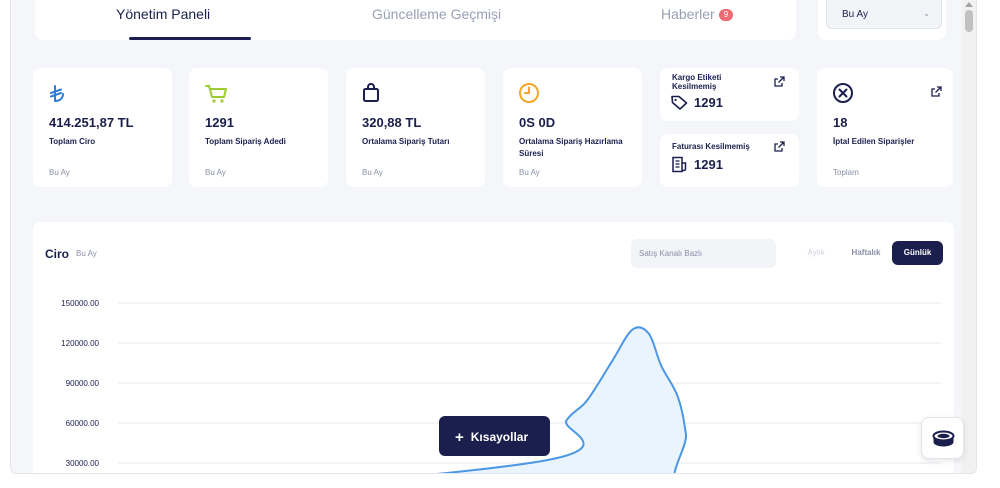  What do you see at coordinates (91, 122) in the screenshot?
I see `revenue-value: 414.251,87 TL` at bounding box center [91, 122].